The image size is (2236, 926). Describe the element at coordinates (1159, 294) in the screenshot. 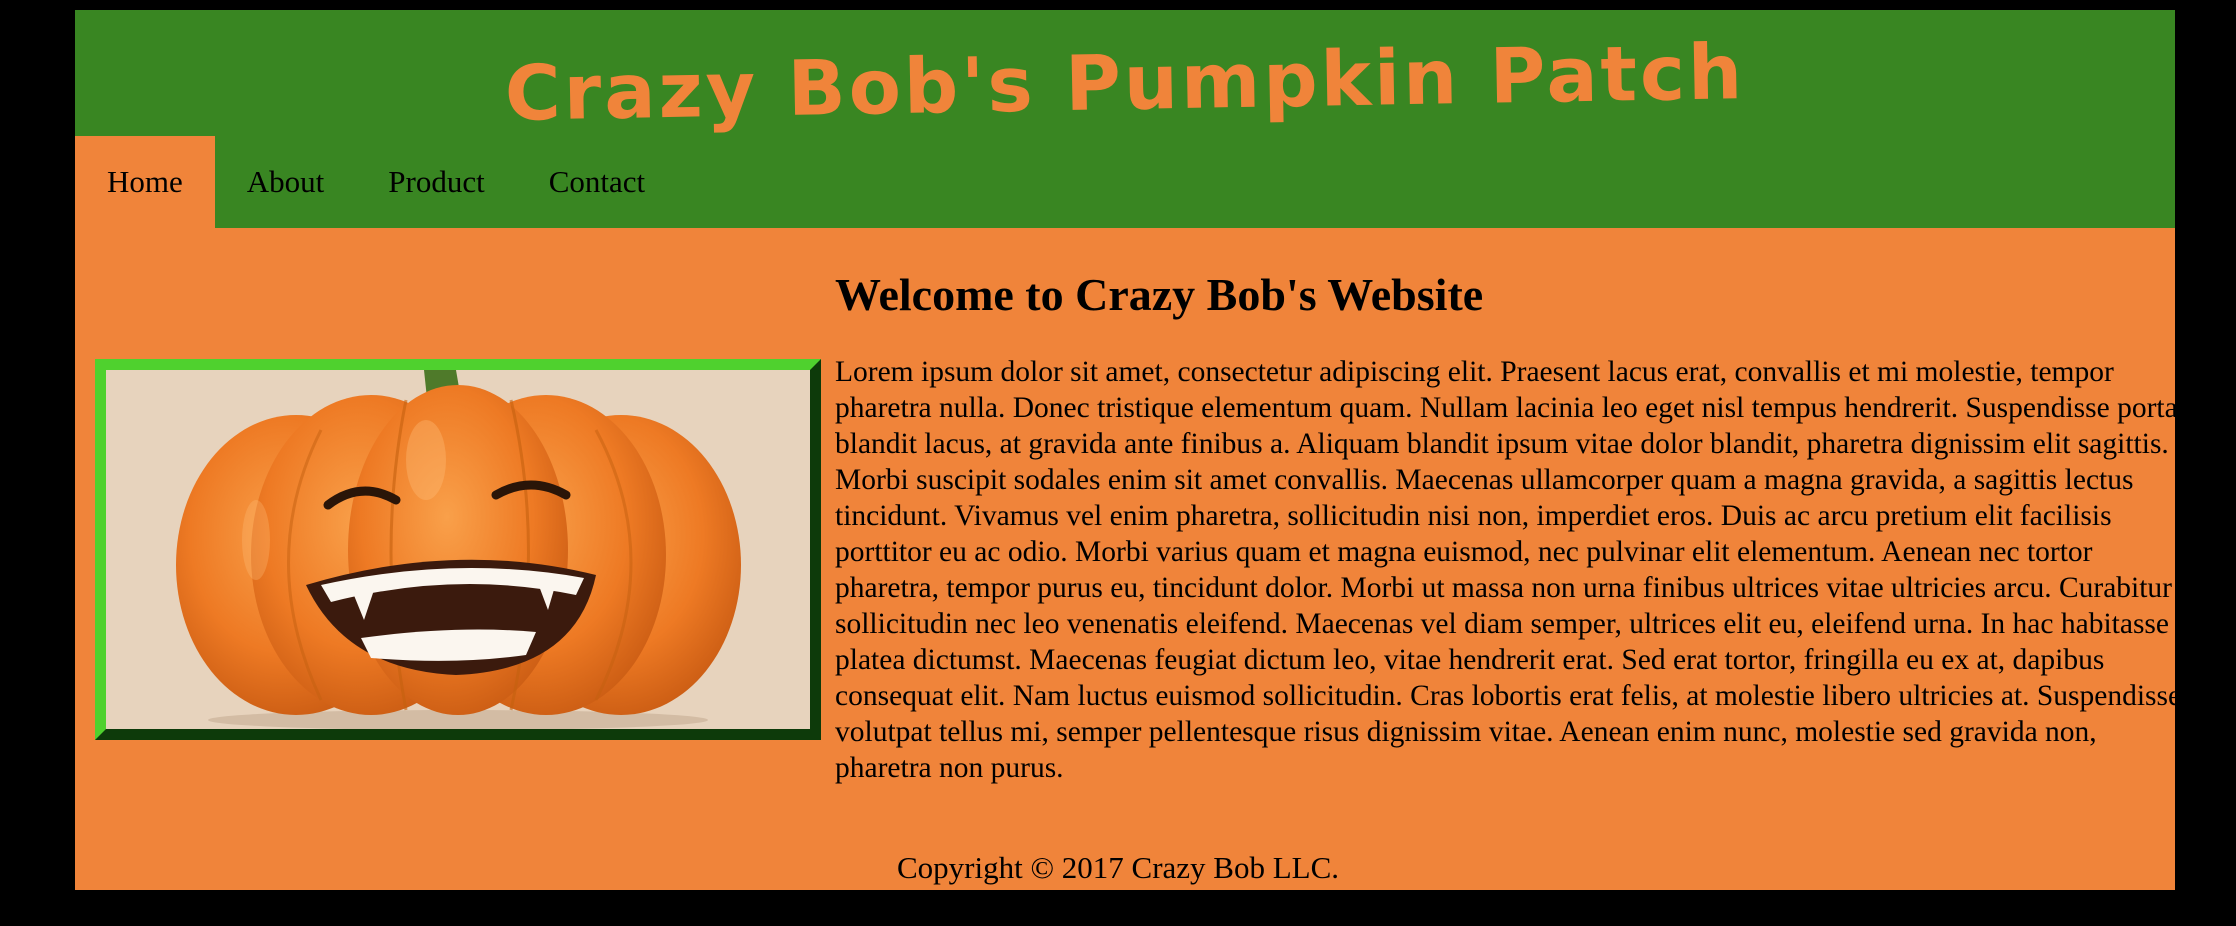

I see `welcome-heading: Welcome to Crazy Bob's Website` at that location.